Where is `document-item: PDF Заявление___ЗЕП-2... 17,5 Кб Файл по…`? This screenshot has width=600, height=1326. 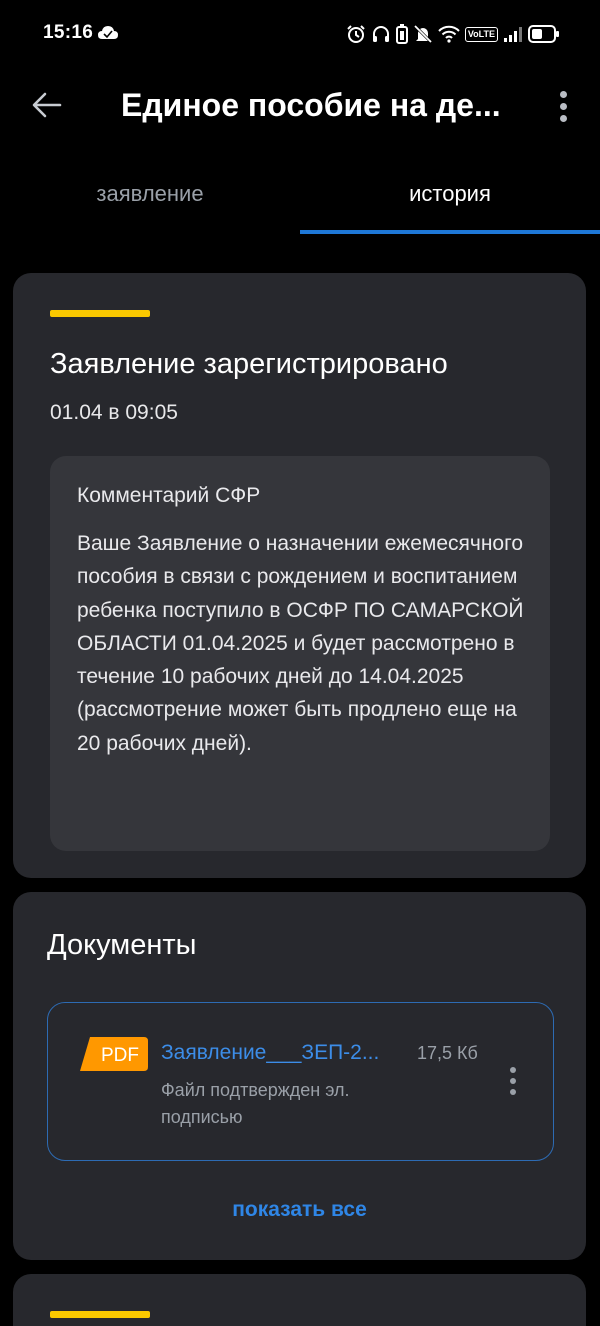 document-item: PDF Заявление___ЗЕП-2... 17,5 Кб Файл по… is located at coordinates (300, 1081).